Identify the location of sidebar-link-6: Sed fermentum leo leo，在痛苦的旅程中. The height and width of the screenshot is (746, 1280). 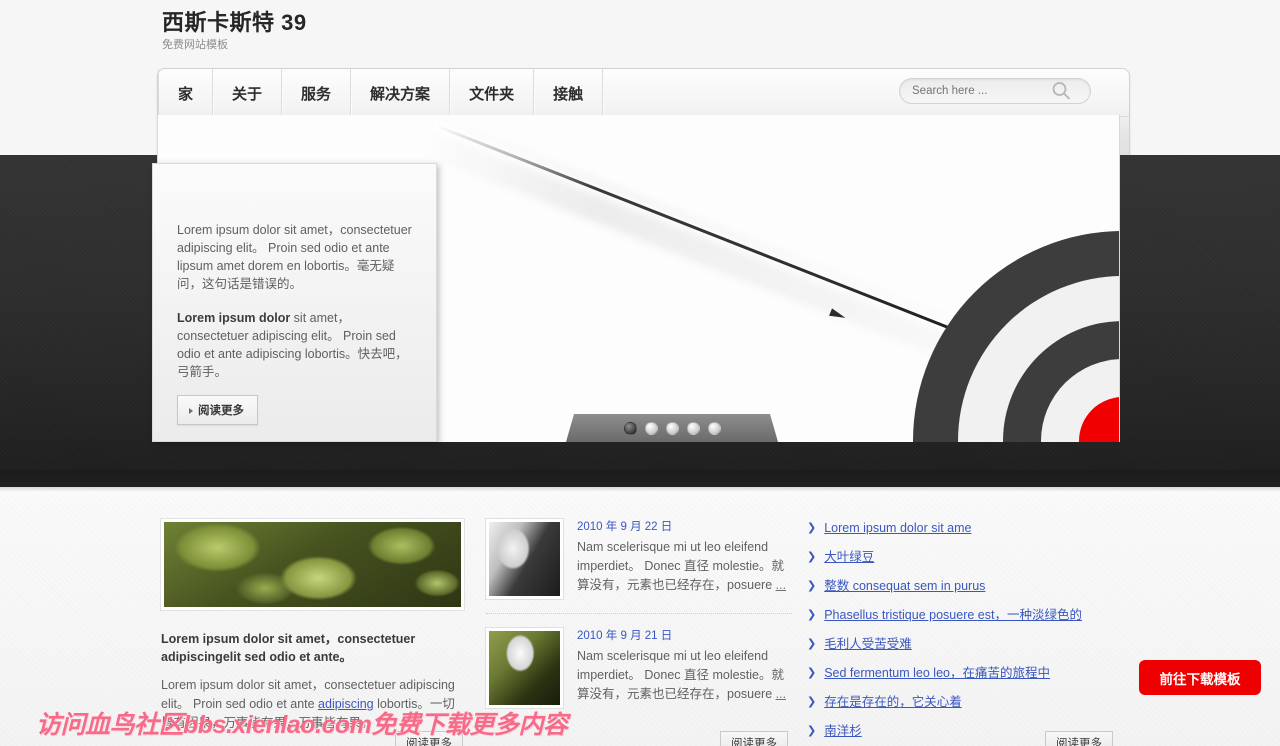
(937, 673).